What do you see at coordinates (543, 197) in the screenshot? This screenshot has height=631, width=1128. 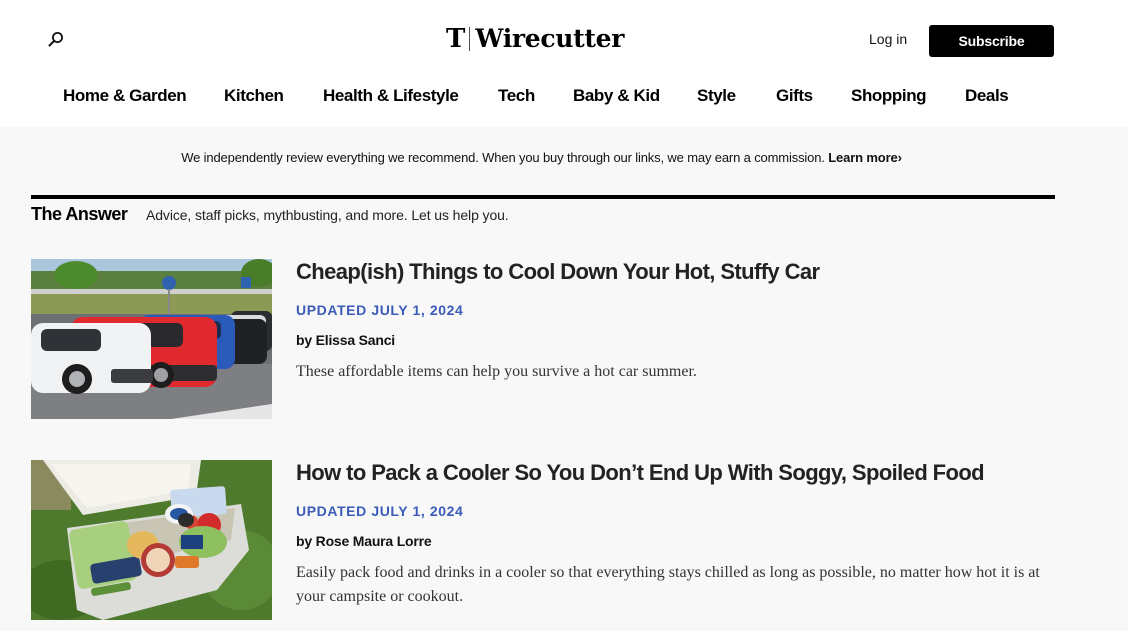 I see `section-divider` at bounding box center [543, 197].